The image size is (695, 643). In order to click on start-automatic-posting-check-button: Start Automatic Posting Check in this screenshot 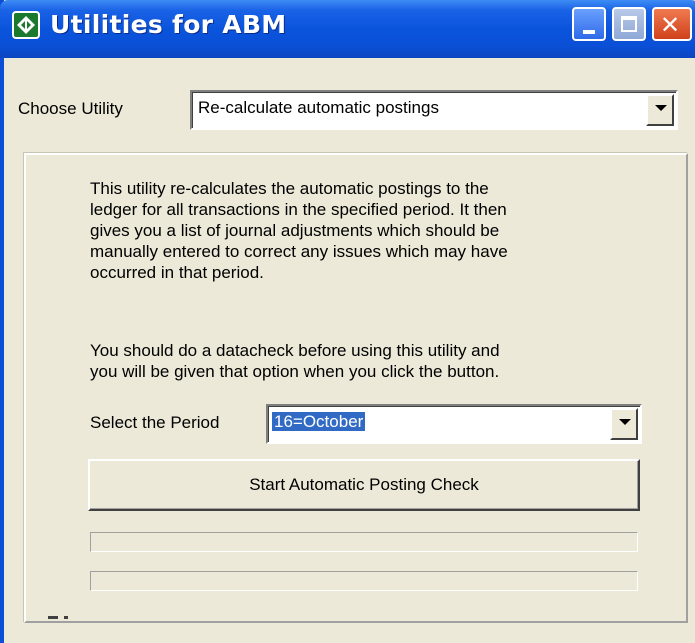, I will do `click(364, 485)`.